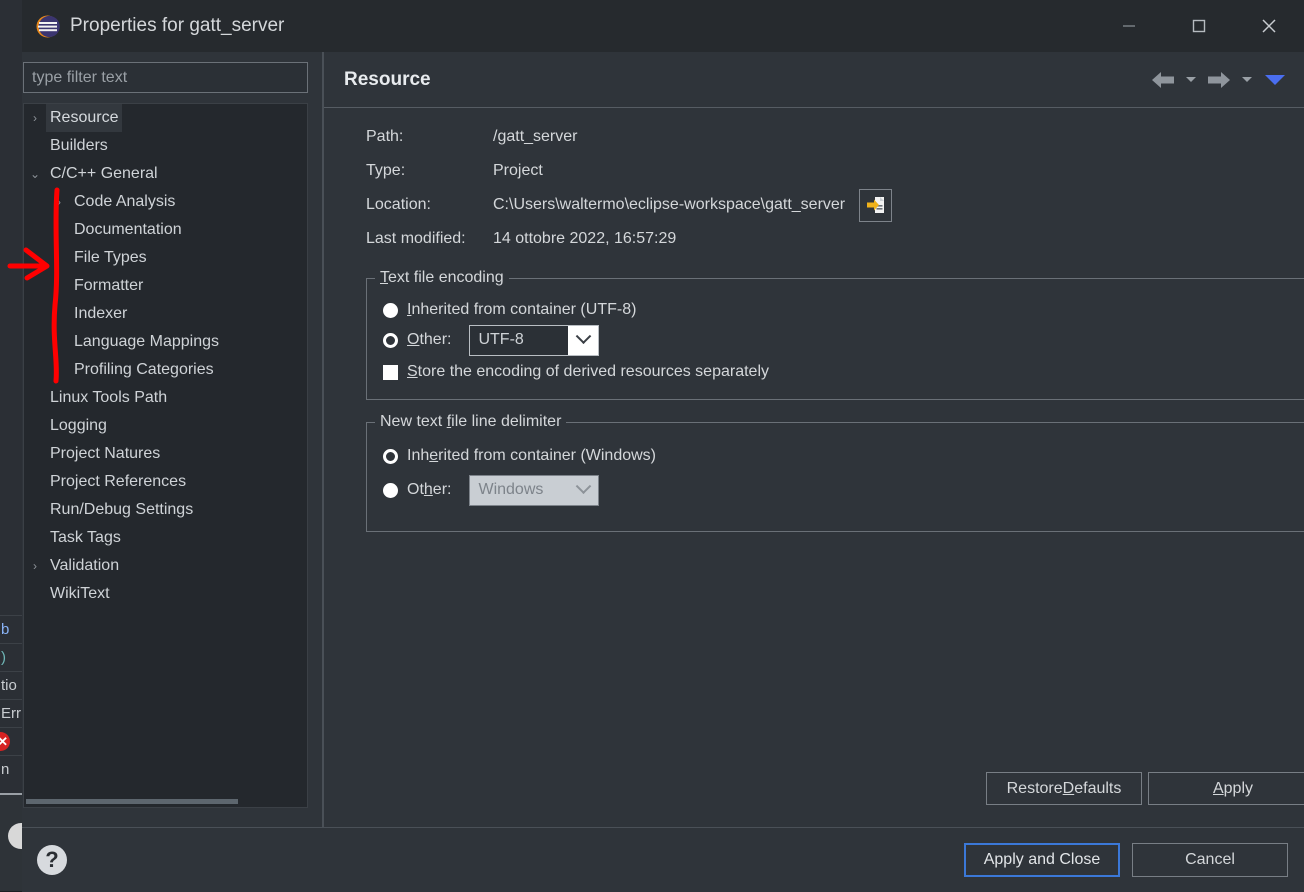  Describe the element at coordinates (843, 456) in the screenshot. I see `delimiter-inherited-row: Inherited from container (Windows)` at that location.